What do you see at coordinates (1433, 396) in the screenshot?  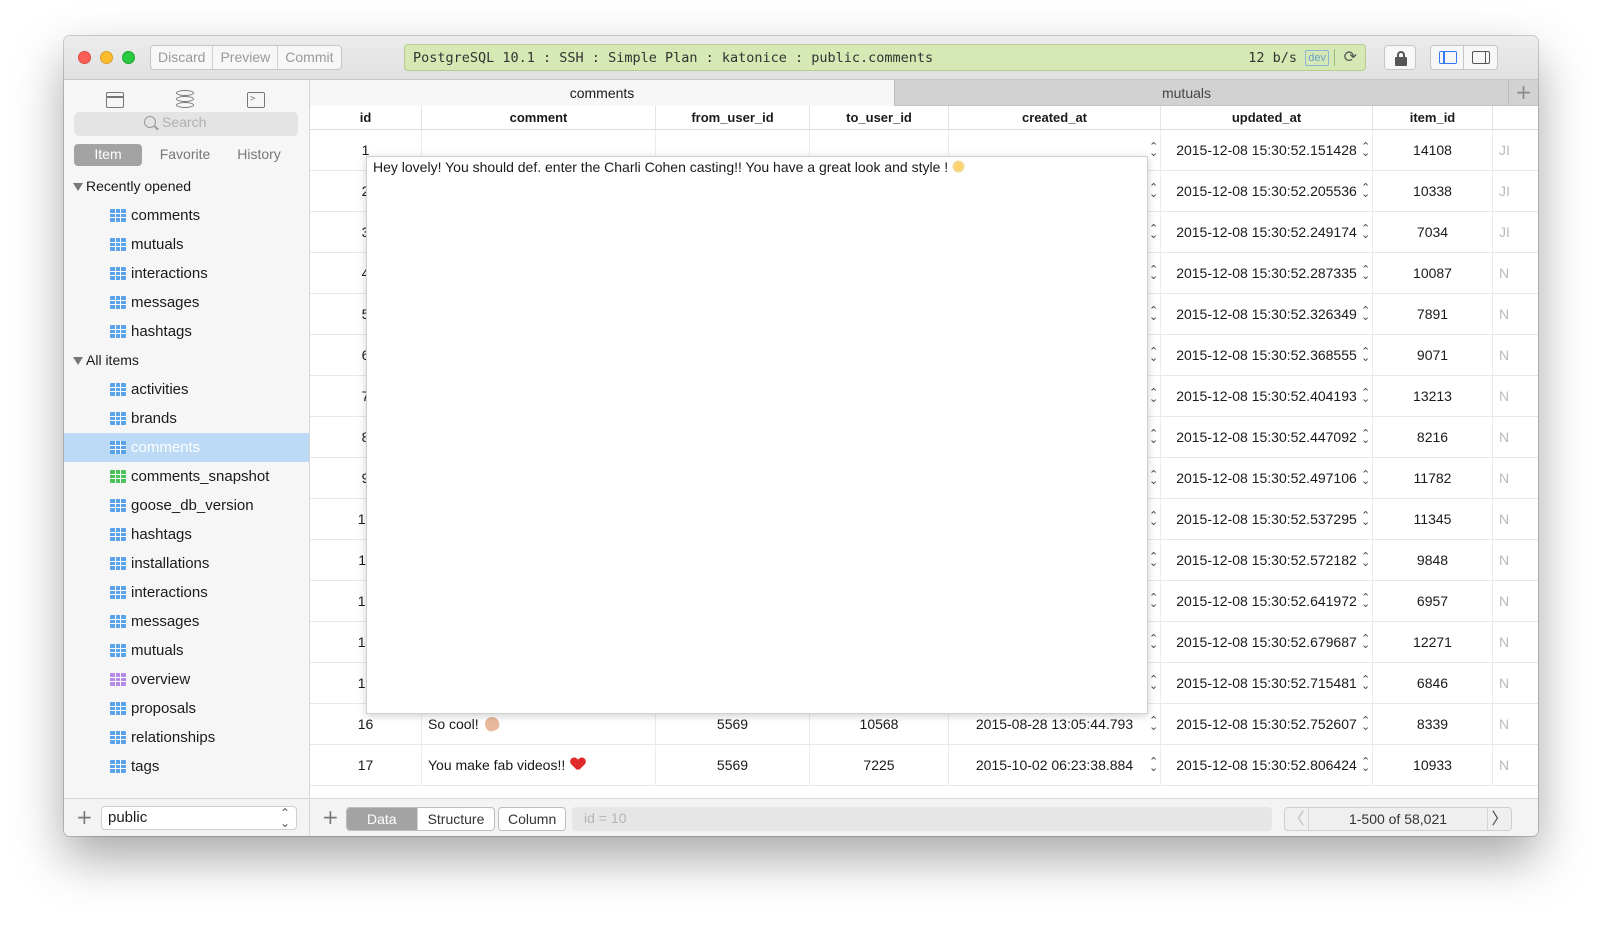 I see `cell-item-id: 13213` at bounding box center [1433, 396].